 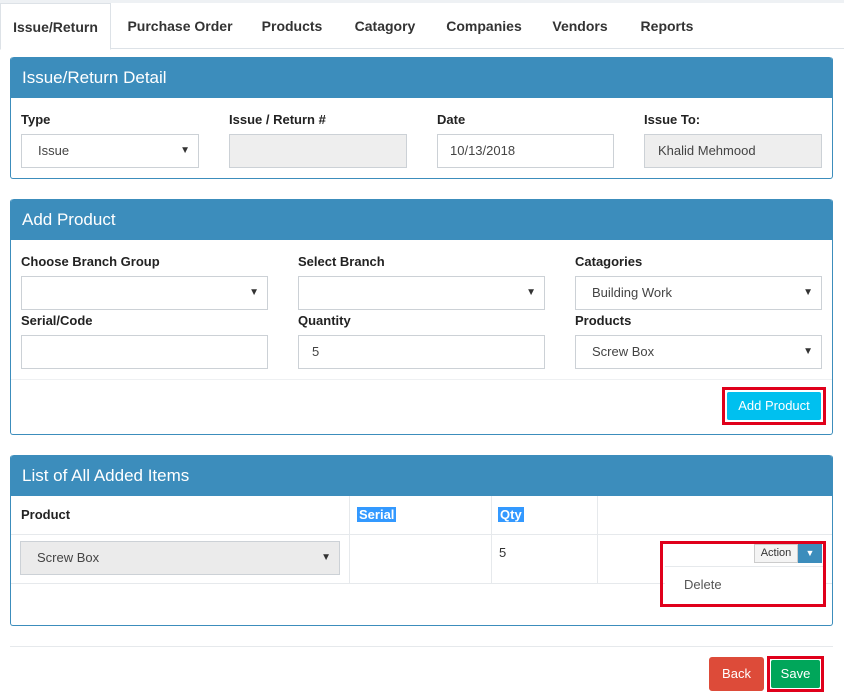 What do you see at coordinates (667, 26) in the screenshot?
I see `tab-reports: Reports` at bounding box center [667, 26].